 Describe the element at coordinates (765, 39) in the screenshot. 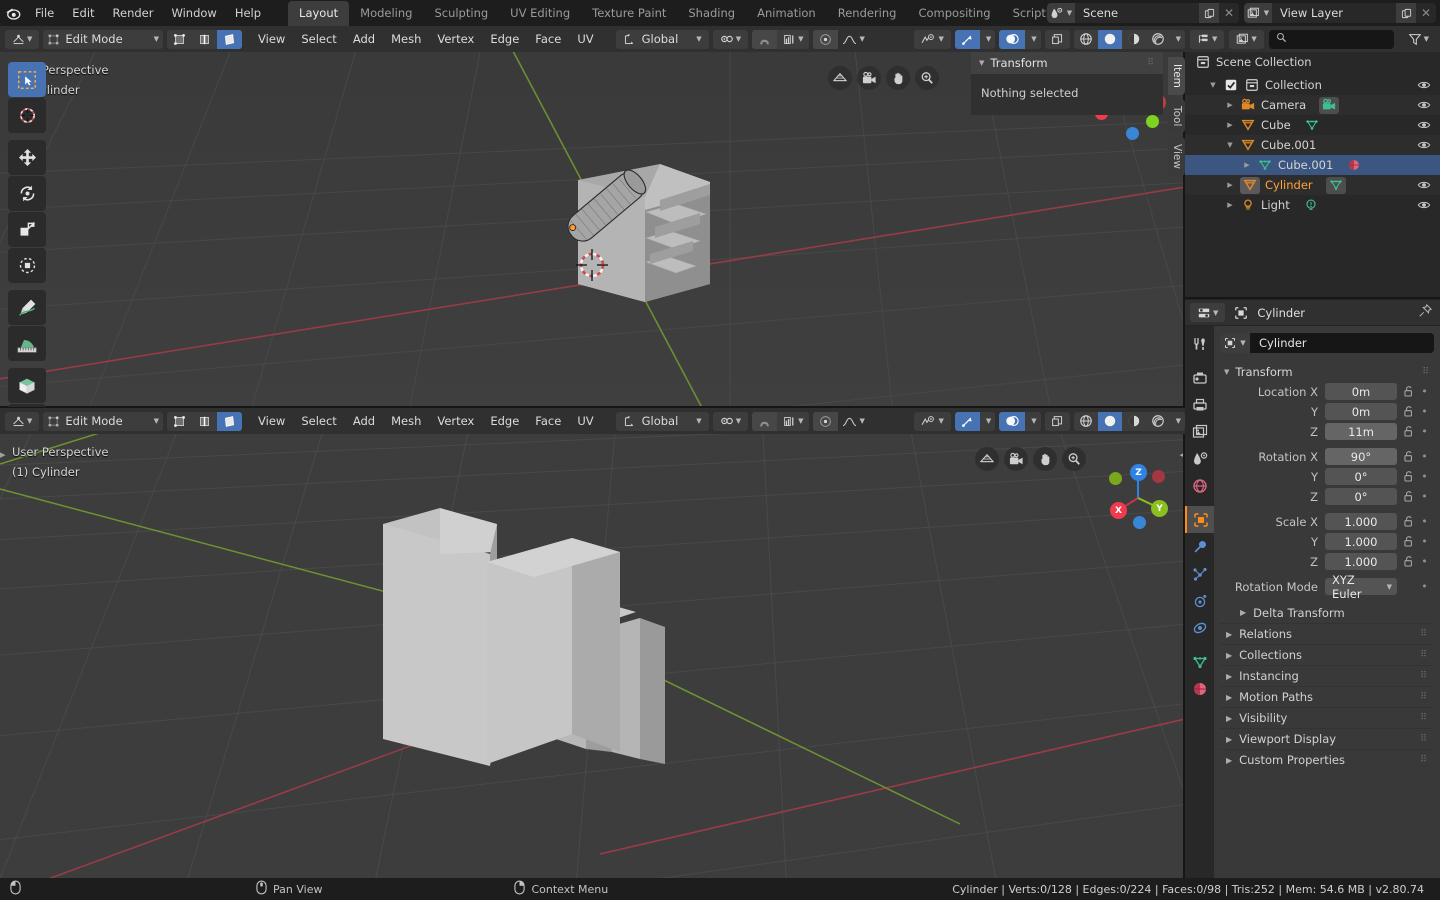

I see `snap-magnet-icon-top` at that location.